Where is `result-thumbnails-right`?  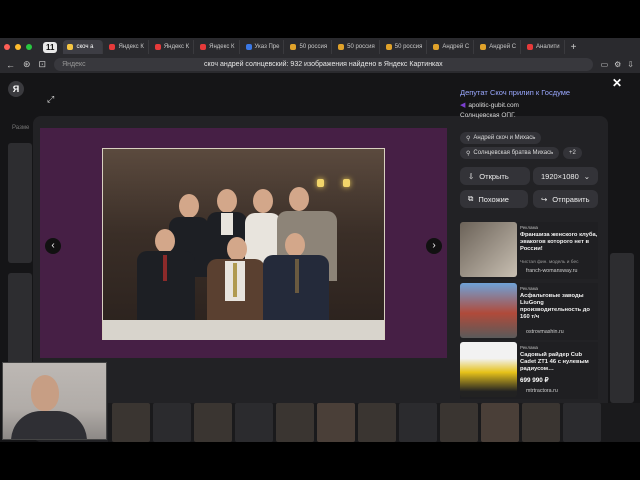
result-thumbnails-right is located at coordinates (622, 328).